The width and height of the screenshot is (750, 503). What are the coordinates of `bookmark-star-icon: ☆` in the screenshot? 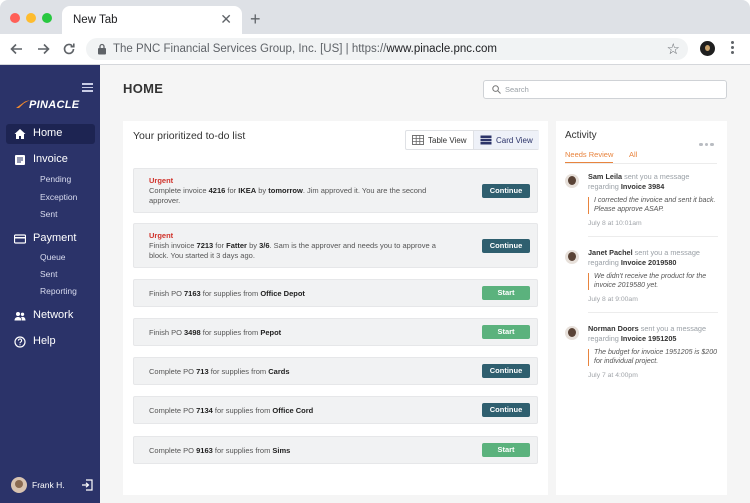 It's located at (673, 49).